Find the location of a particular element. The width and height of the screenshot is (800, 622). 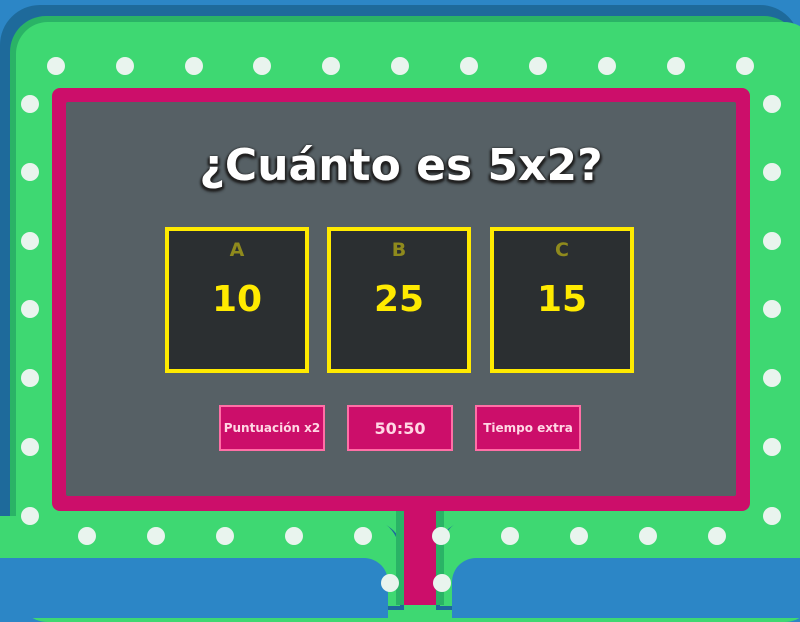

answer-letter: C is located at coordinates (562, 250).